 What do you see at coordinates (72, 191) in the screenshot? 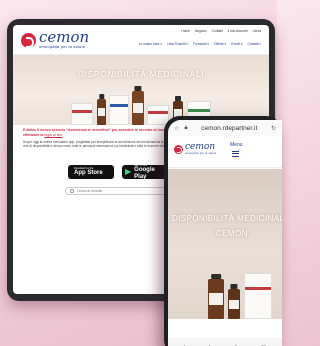
I see `search-icon` at bounding box center [72, 191].